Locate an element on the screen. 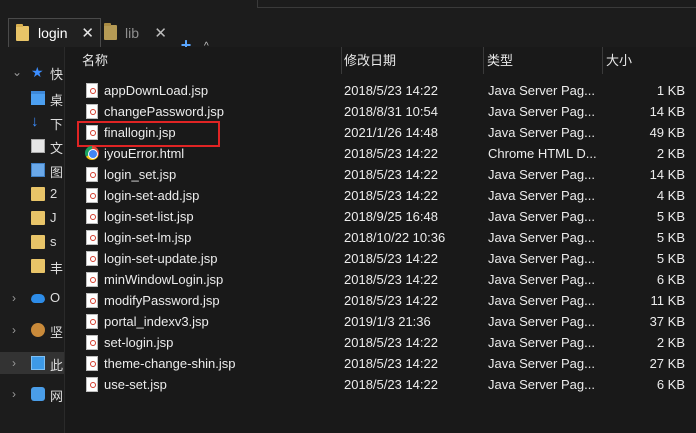  file-name: minWindowLogin.jsp is located at coordinates (164, 279).